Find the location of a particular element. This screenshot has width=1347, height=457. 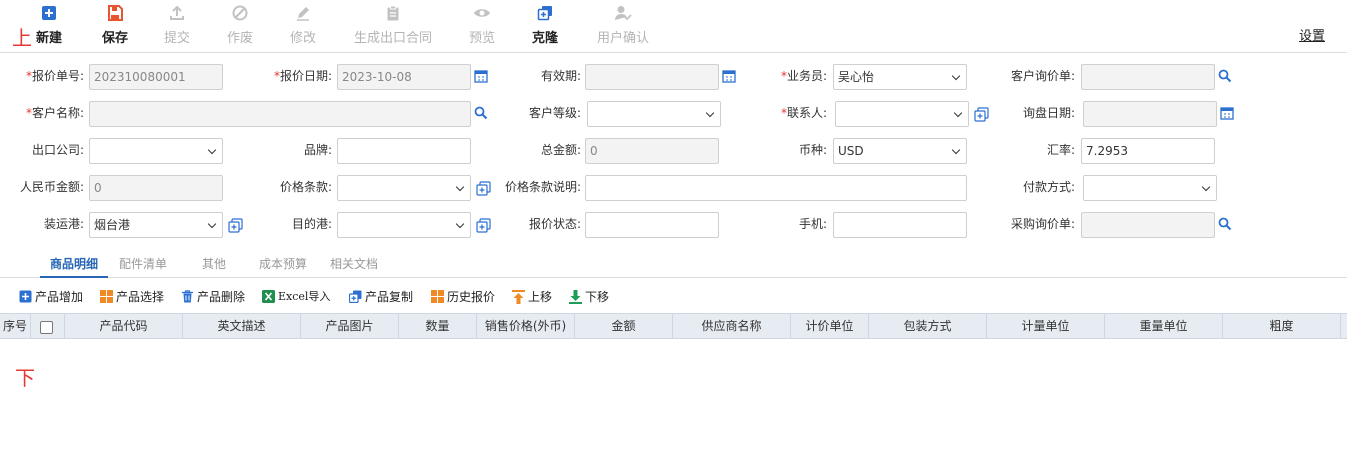

excel-import-button: Excel导入 is located at coordinates (296, 296).